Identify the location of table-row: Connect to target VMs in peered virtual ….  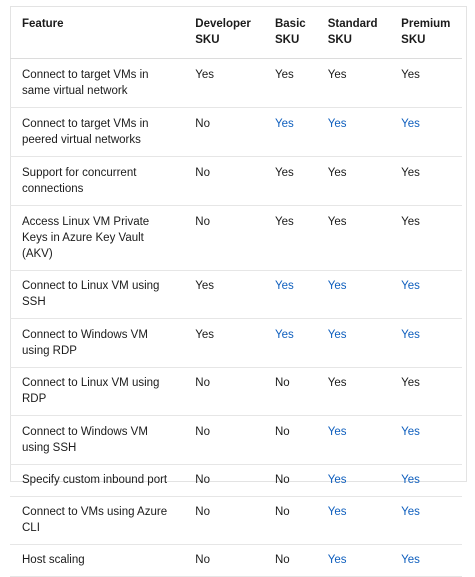
(236, 132).